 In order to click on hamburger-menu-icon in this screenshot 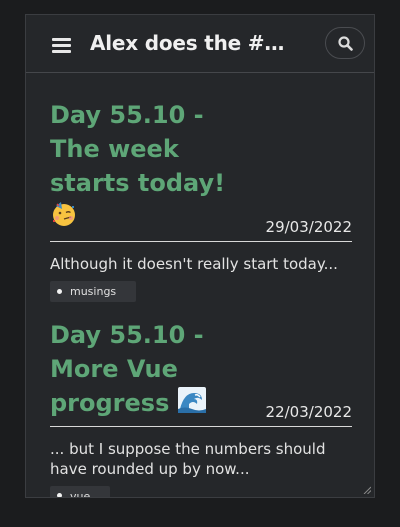, I will do `click(61, 39)`.